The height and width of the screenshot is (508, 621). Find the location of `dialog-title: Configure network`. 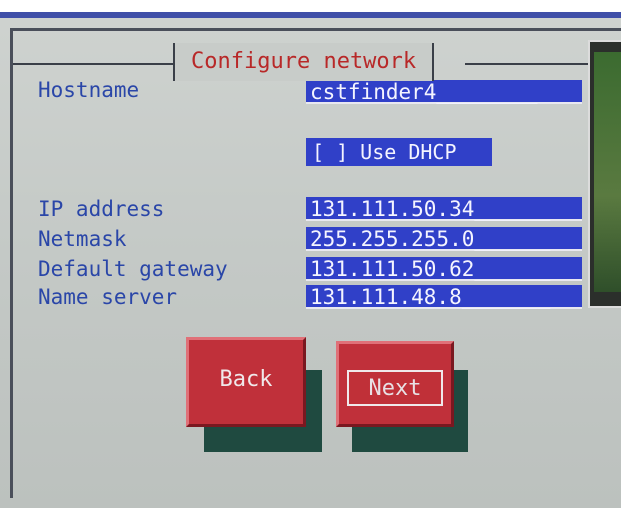

dialog-title: Configure network is located at coordinates (304, 62).